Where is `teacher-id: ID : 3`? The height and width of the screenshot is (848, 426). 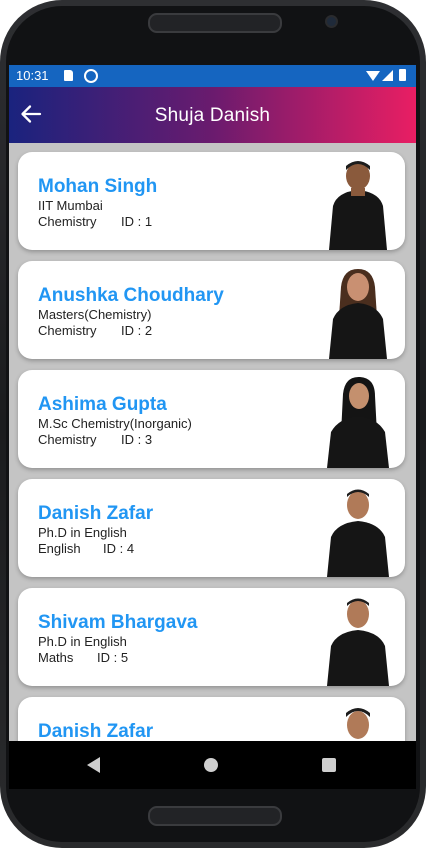 teacher-id: ID : 3 is located at coordinates (137, 439).